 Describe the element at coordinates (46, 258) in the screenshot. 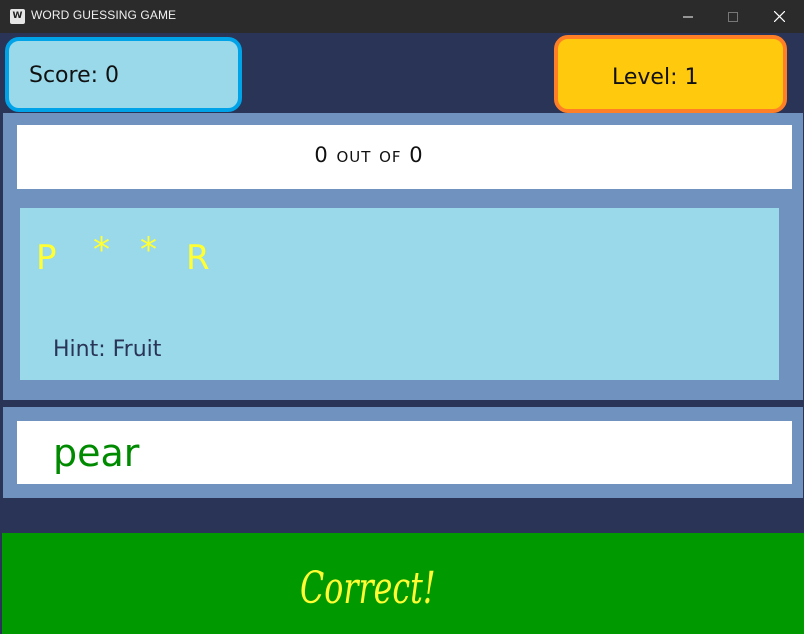

I see `puzzle-letter: P` at that location.